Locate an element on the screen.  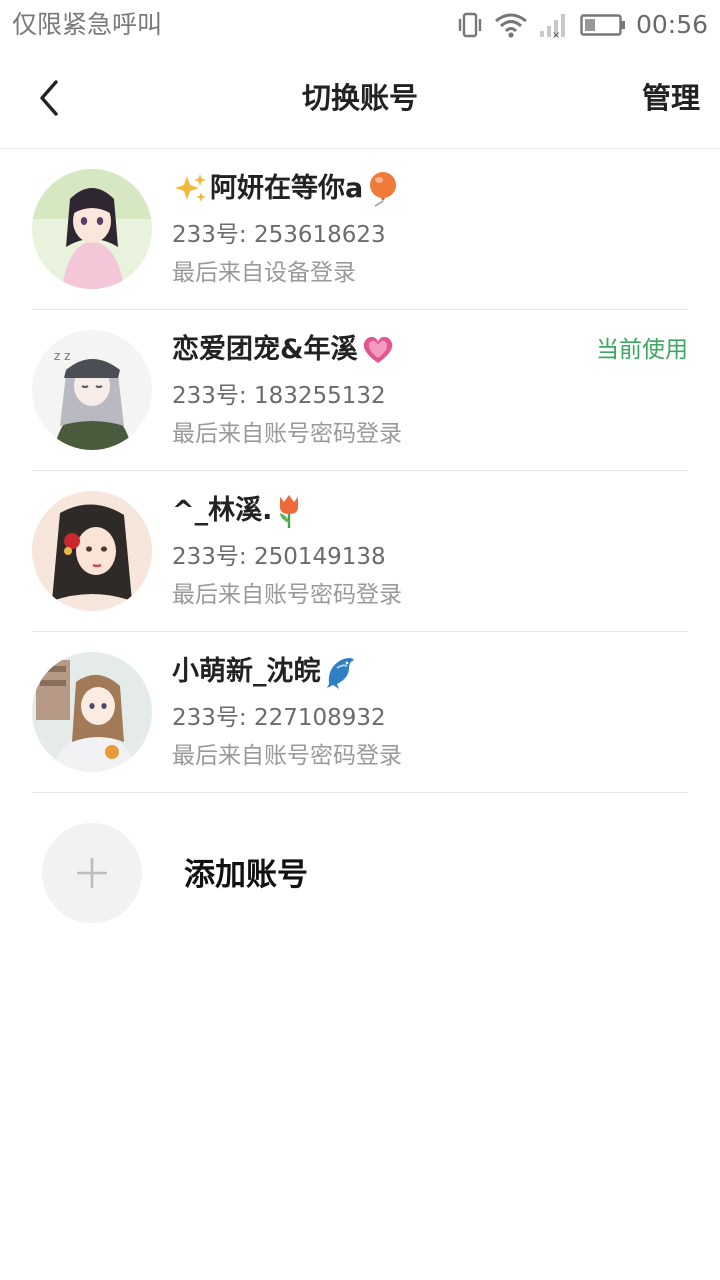
account-item: 小萌新_沈皖 233号: 227108932 最后来自账号密码登录 is located at coordinates (360, 712).